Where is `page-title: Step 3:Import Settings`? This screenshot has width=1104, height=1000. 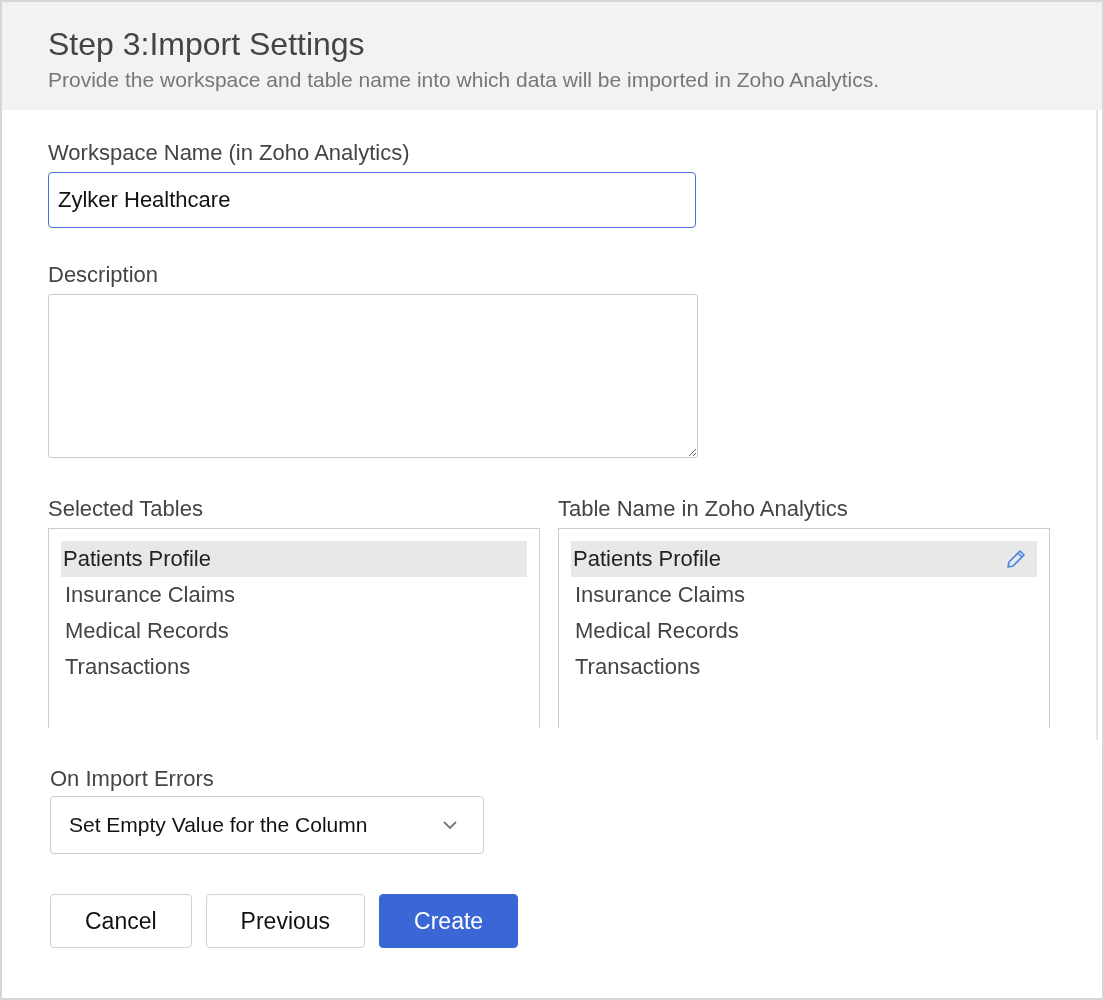 page-title: Step 3:Import Settings is located at coordinates (207, 44).